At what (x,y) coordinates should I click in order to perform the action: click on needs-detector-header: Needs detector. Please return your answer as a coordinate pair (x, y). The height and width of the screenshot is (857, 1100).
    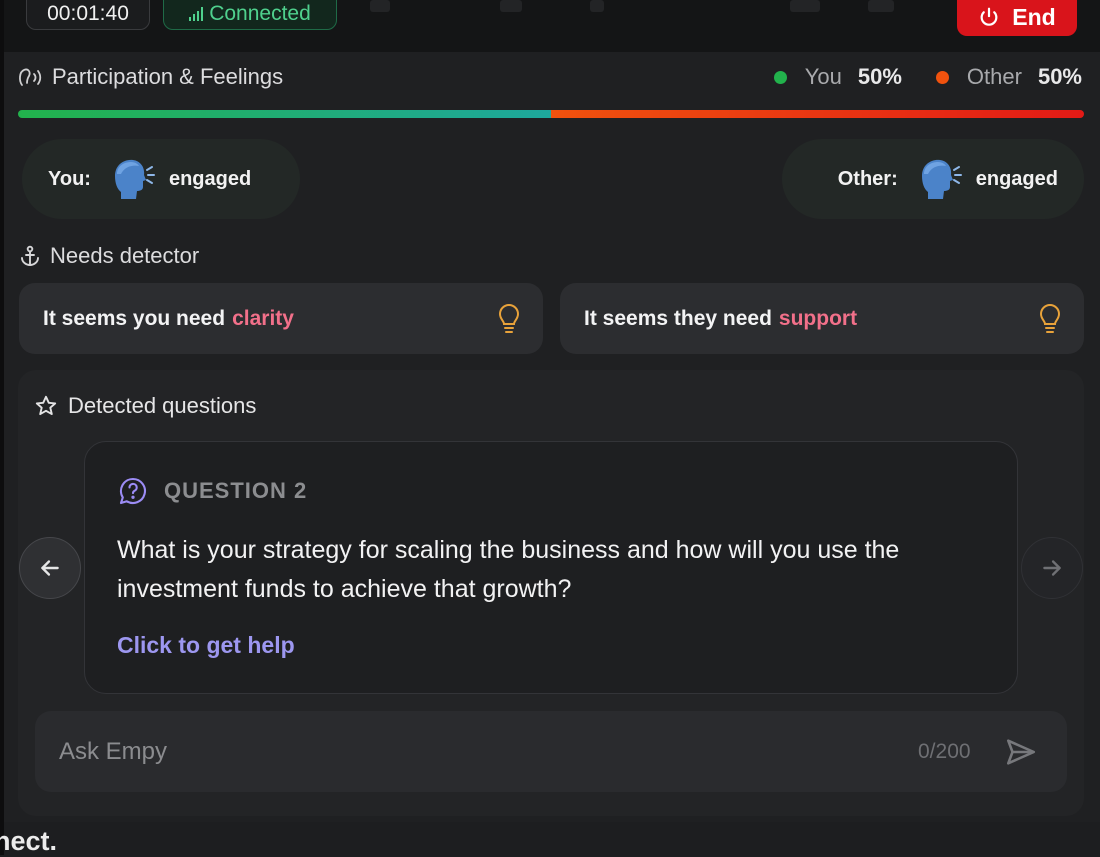
    Looking at the image, I should click on (108, 256).